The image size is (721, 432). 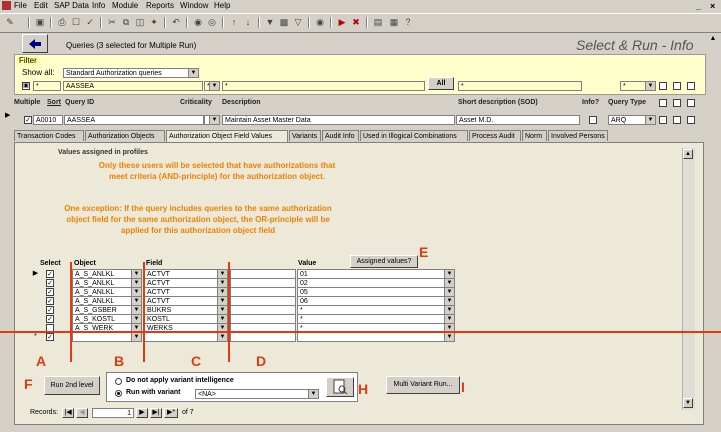 I want to click on undo-icon: ↶, so click(x=176, y=22).